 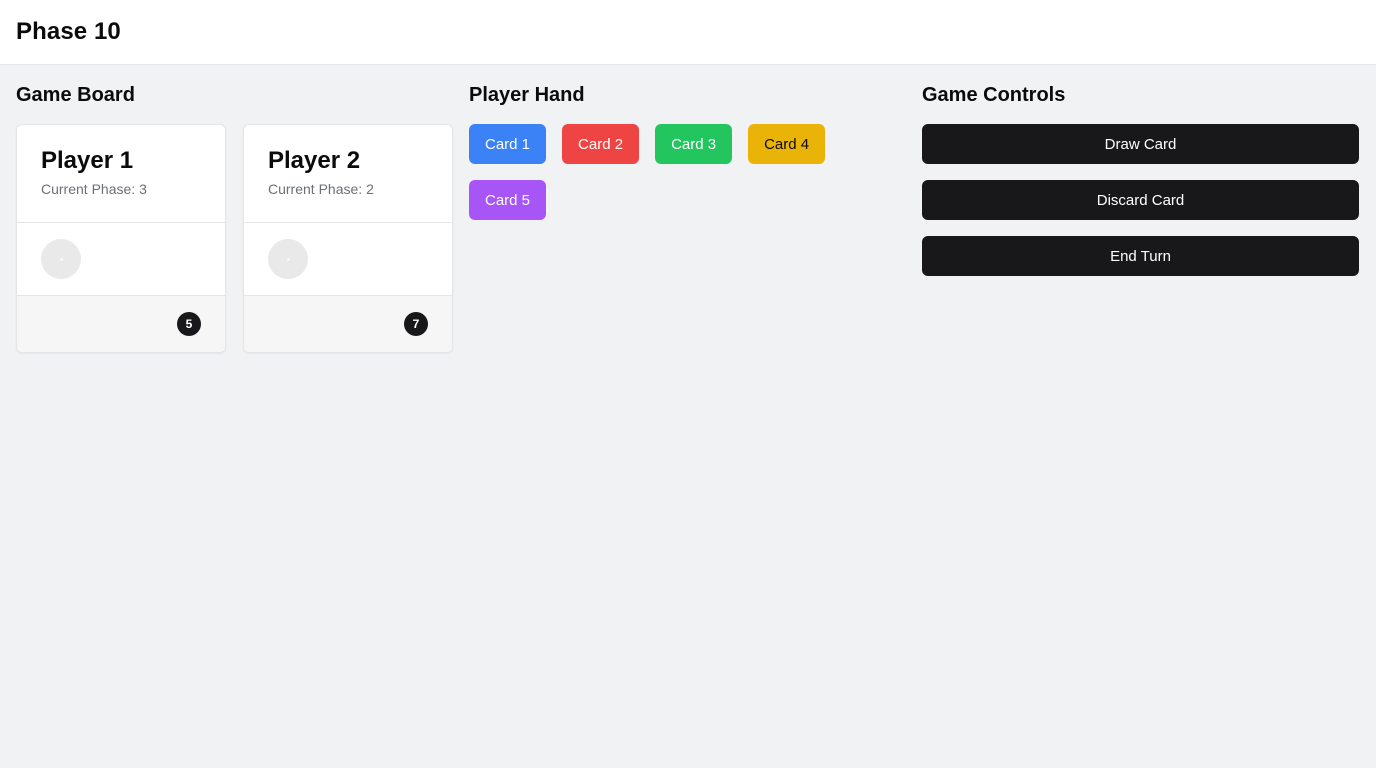 What do you see at coordinates (87, 160) in the screenshot?
I see `player-name: Player 1` at bounding box center [87, 160].